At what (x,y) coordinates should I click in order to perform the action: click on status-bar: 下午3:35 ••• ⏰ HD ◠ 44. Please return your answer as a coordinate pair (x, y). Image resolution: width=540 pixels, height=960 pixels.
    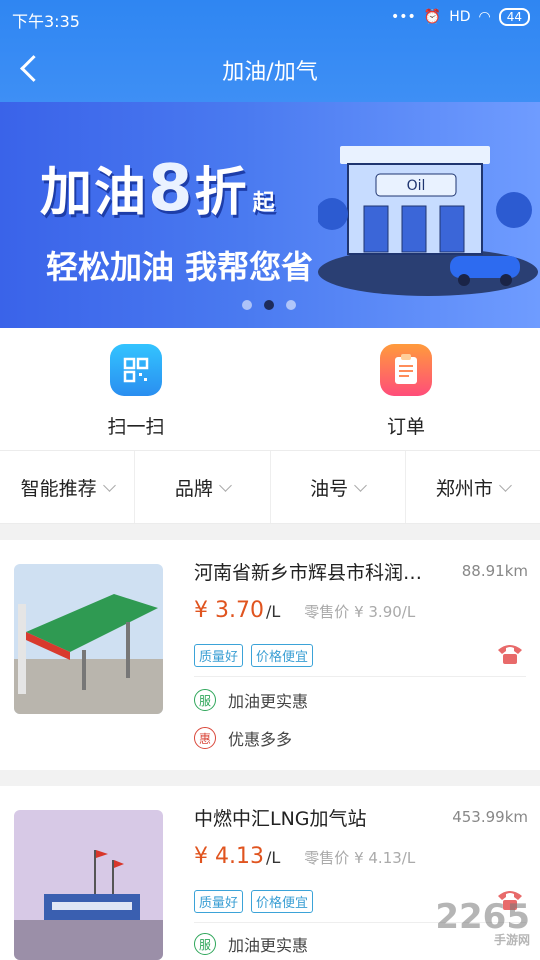
    Looking at the image, I should click on (270, 17).